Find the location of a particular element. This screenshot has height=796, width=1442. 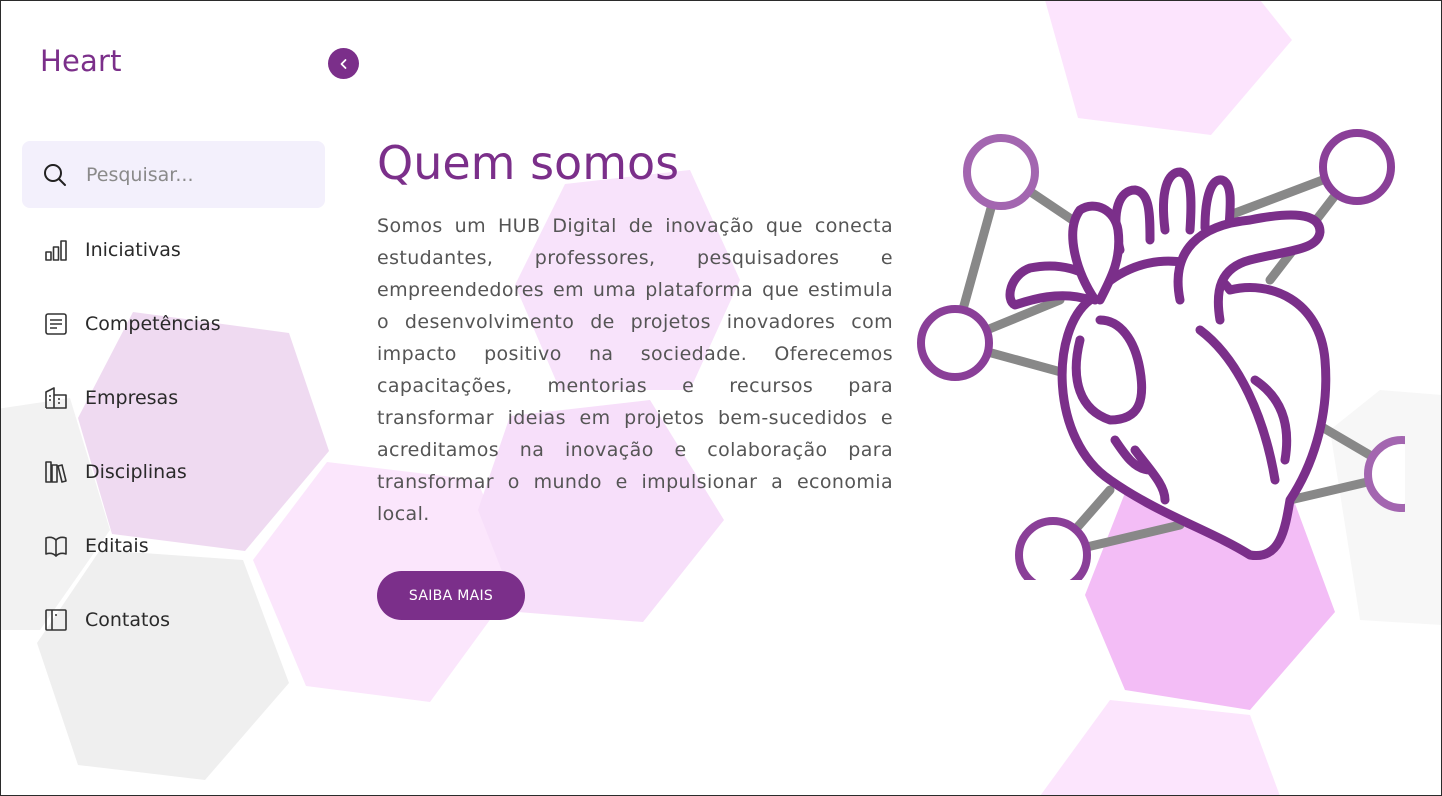

sidebar-item-competencias: Competências is located at coordinates (174, 324).